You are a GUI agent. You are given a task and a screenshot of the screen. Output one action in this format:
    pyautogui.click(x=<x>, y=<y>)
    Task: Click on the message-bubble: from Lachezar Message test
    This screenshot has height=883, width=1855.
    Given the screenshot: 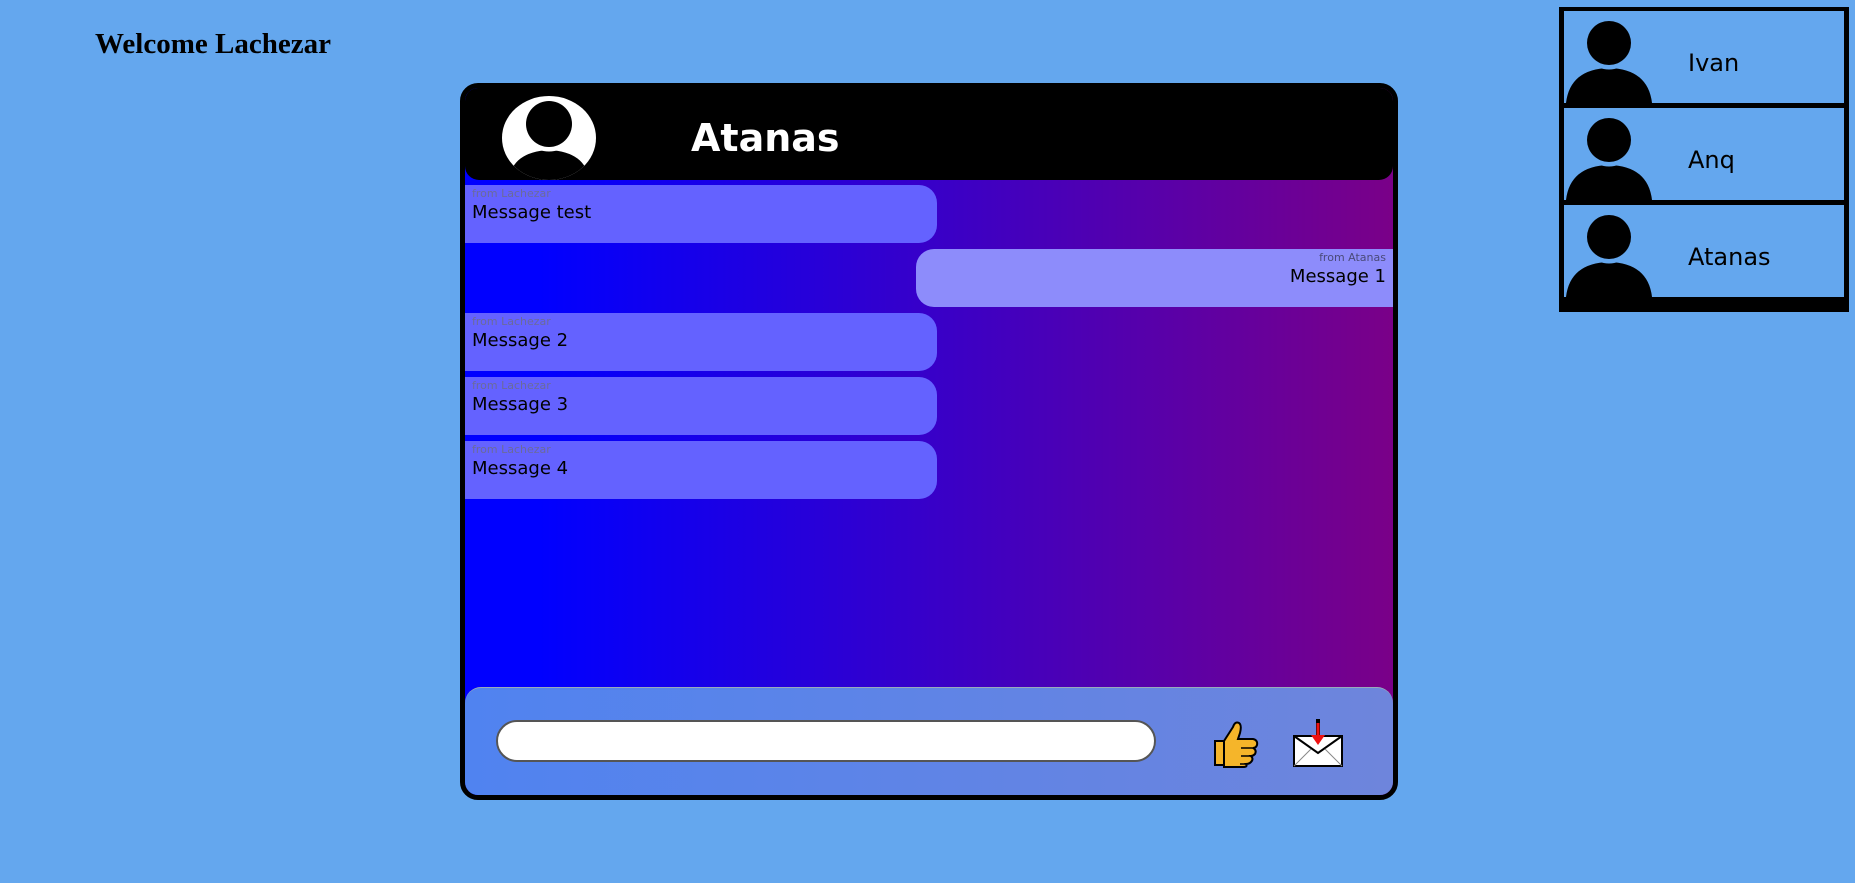 What is the action you would take?
    pyautogui.click(x=701, y=214)
    